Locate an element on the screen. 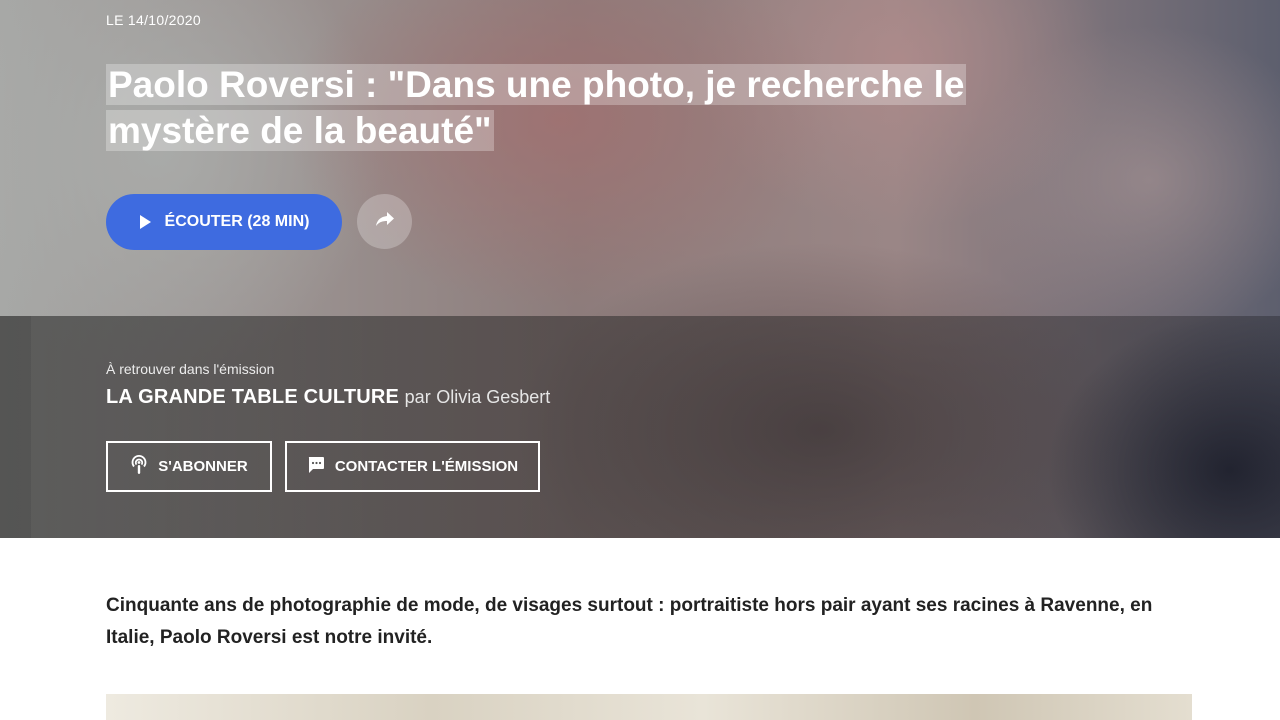 This screenshot has height=720, width=1280. subscribe-label: S'ABONNER is located at coordinates (203, 466).